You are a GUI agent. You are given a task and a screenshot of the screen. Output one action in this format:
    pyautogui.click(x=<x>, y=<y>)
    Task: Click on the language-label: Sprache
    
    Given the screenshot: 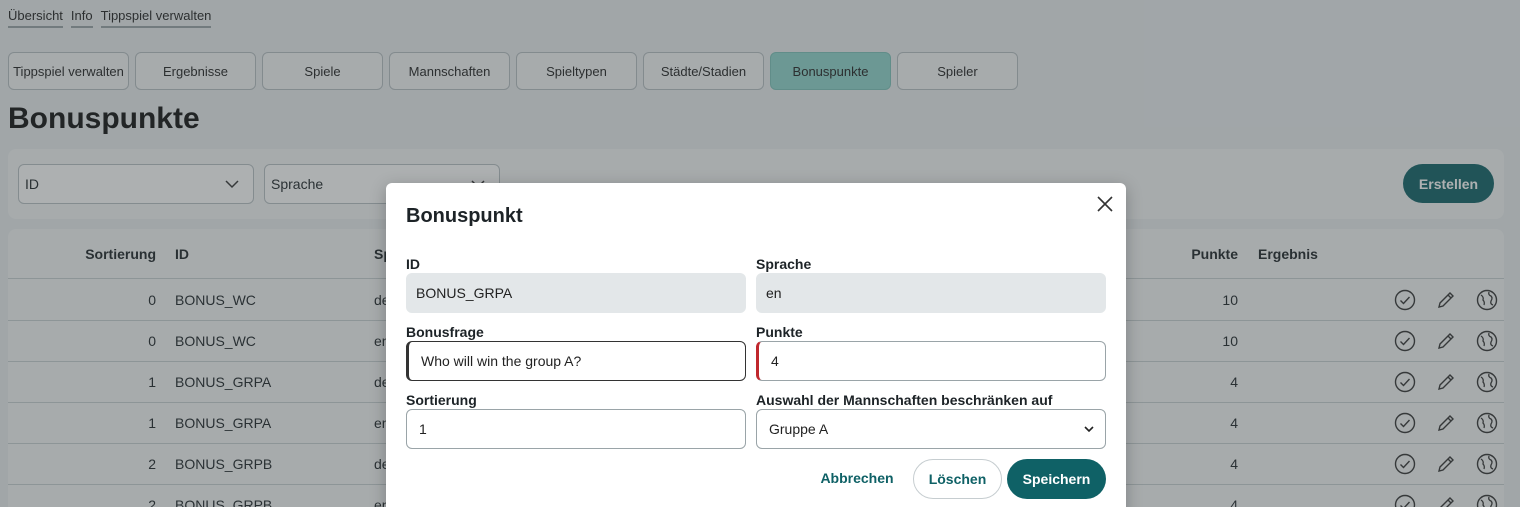 What is the action you would take?
    pyautogui.click(x=784, y=264)
    